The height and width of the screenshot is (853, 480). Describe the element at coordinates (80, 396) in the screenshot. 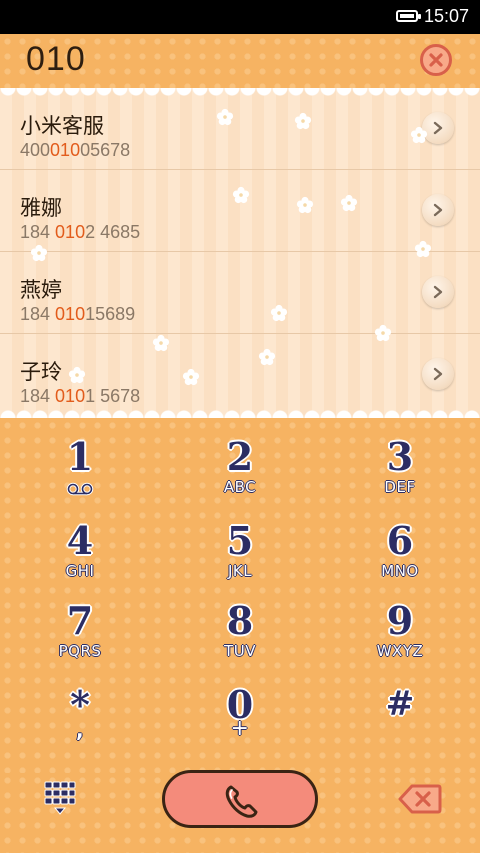

I see `contact-number: 184 0101 5678` at that location.